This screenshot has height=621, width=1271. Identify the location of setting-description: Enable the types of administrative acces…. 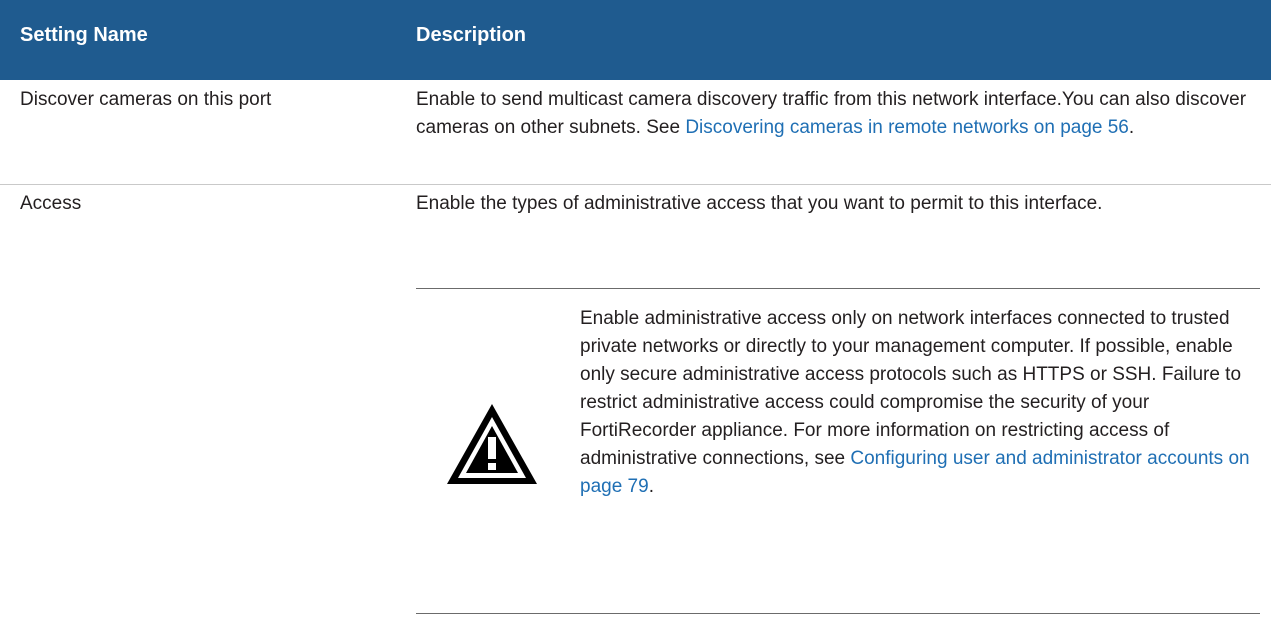
(759, 203).